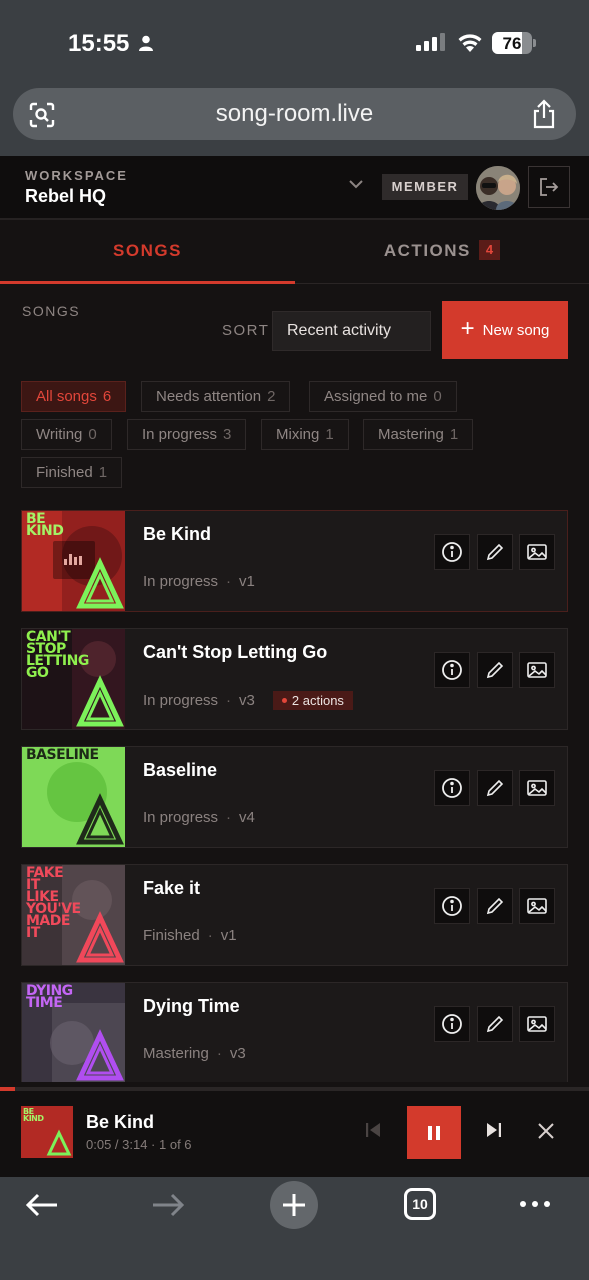  Describe the element at coordinates (168, 1205) in the screenshot. I see `forward-arrow-icon` at that location.